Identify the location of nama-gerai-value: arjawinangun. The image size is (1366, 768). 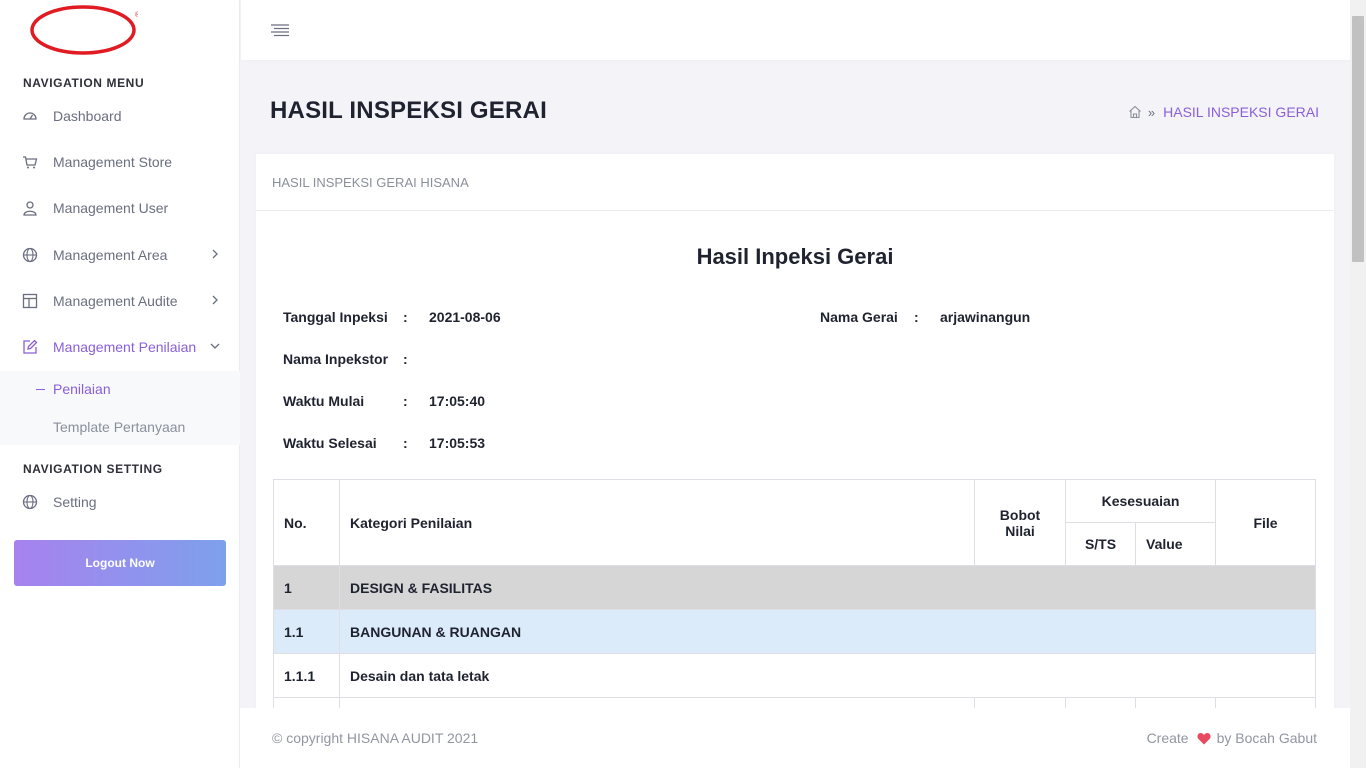
(985, 317).